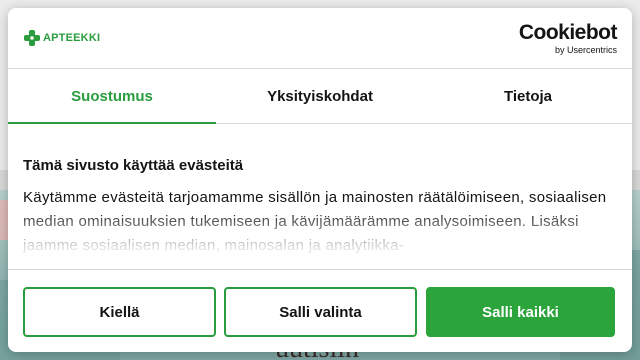 This screenshot has height=360, width=640. What do you see at coordinates (568, 32) in the screenshot?
I see `cookiebot-name: Cookiebot` at bounding box center [568, 32].